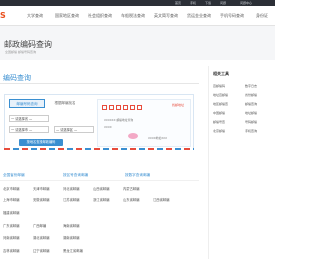 The image size is (320, 259). I want to click on nav-item-abbr: 英文简写查询, so click(166, 16).